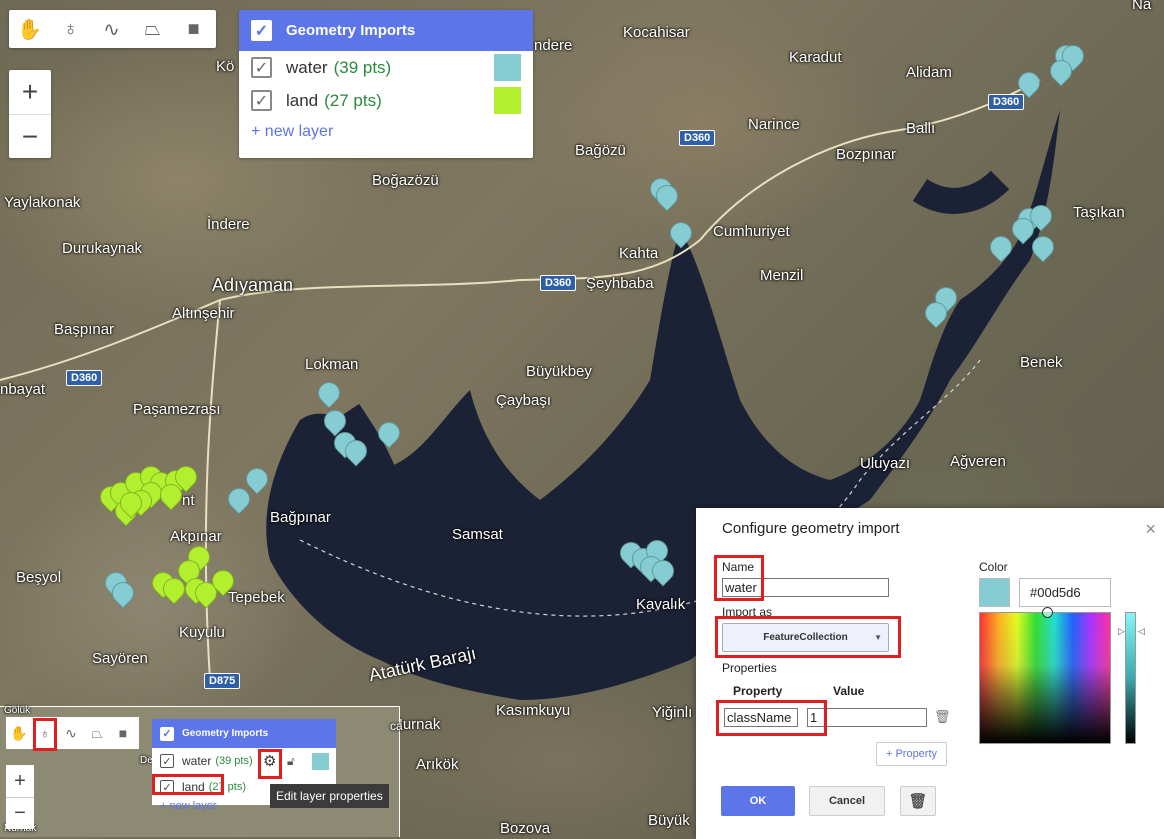 This screenshot has height=839, width=1164. I want to click on property-header: Property, so click(758, 691).